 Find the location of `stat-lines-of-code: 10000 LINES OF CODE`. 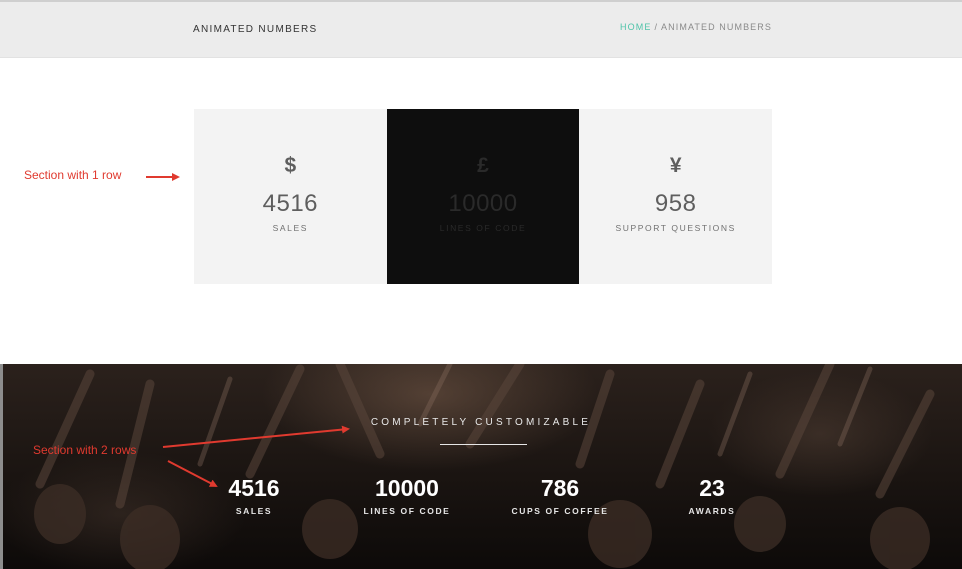

stat-lines-of-code: 10000 LINES OF CODE is located at coordinates (407, 495).